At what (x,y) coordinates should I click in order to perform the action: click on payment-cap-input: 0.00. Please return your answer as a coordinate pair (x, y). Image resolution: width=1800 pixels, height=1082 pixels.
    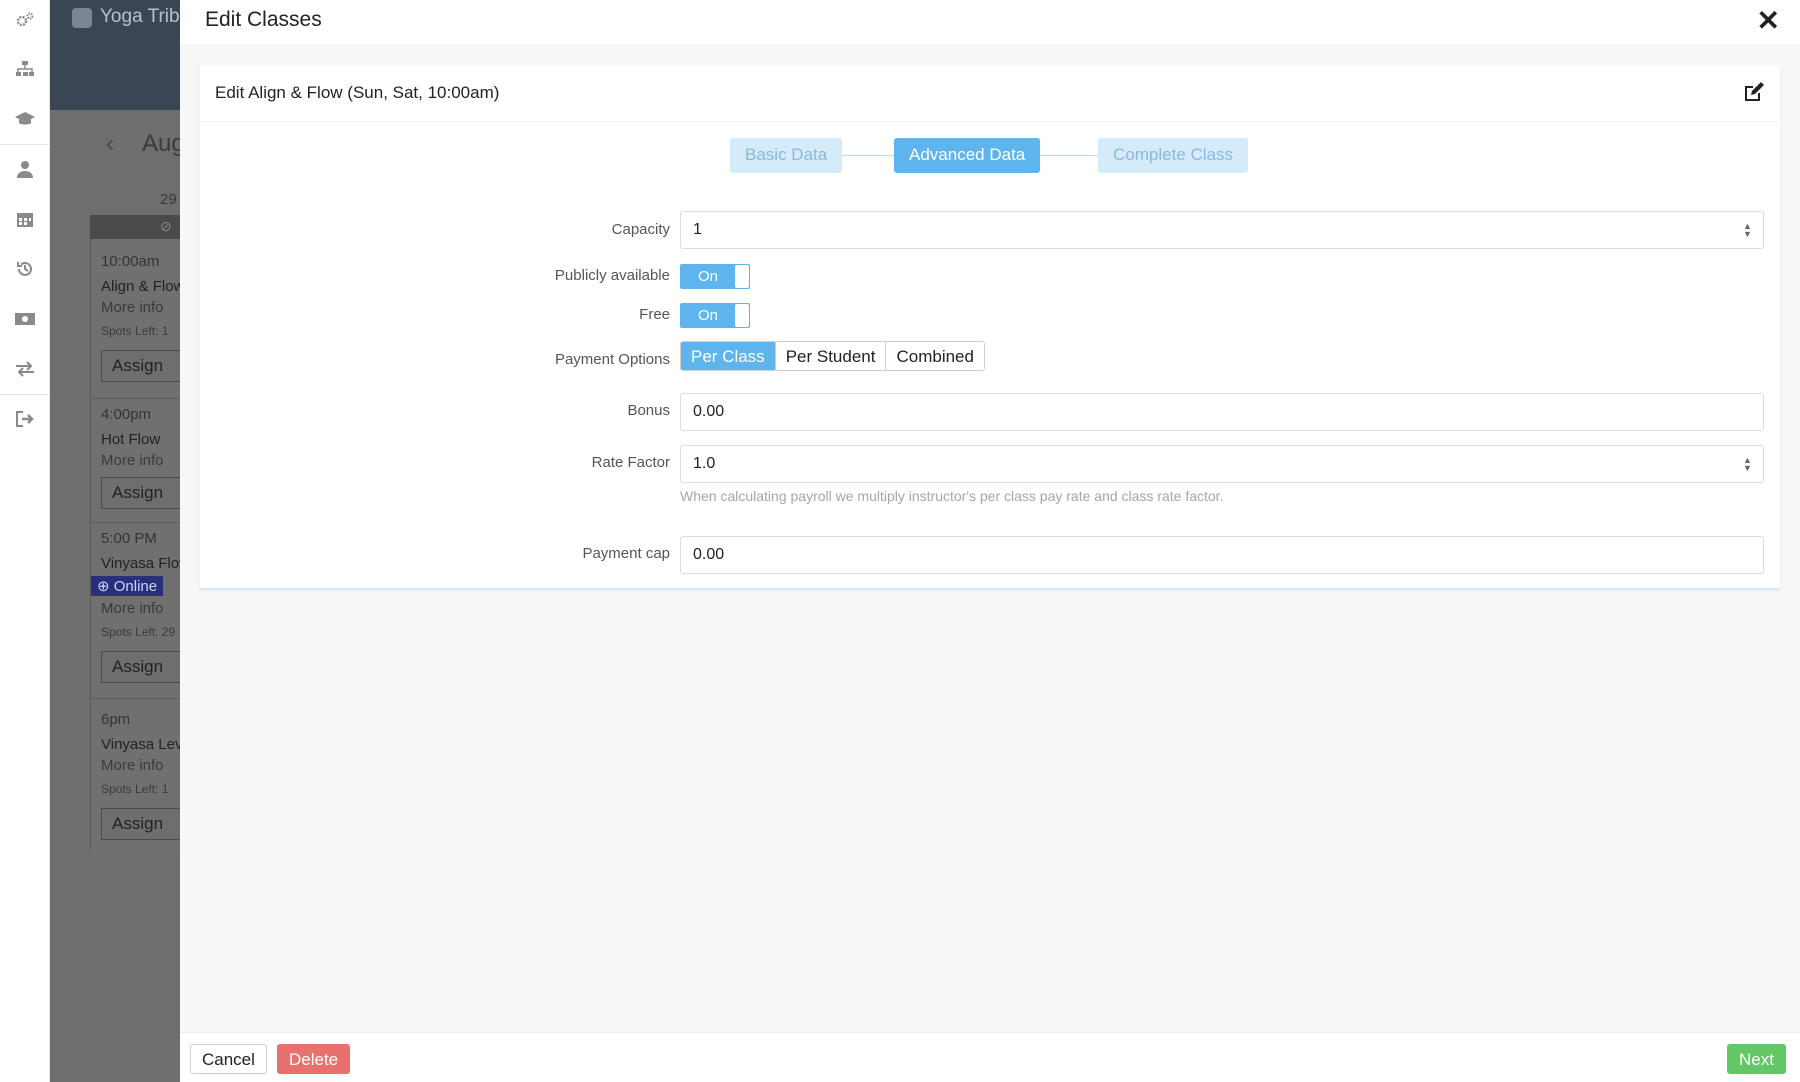
    Looking at the image, I should click on (1222, 555).